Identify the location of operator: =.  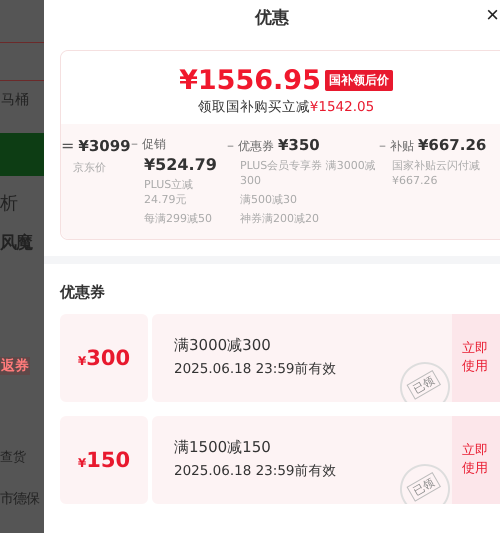
(67, 145).